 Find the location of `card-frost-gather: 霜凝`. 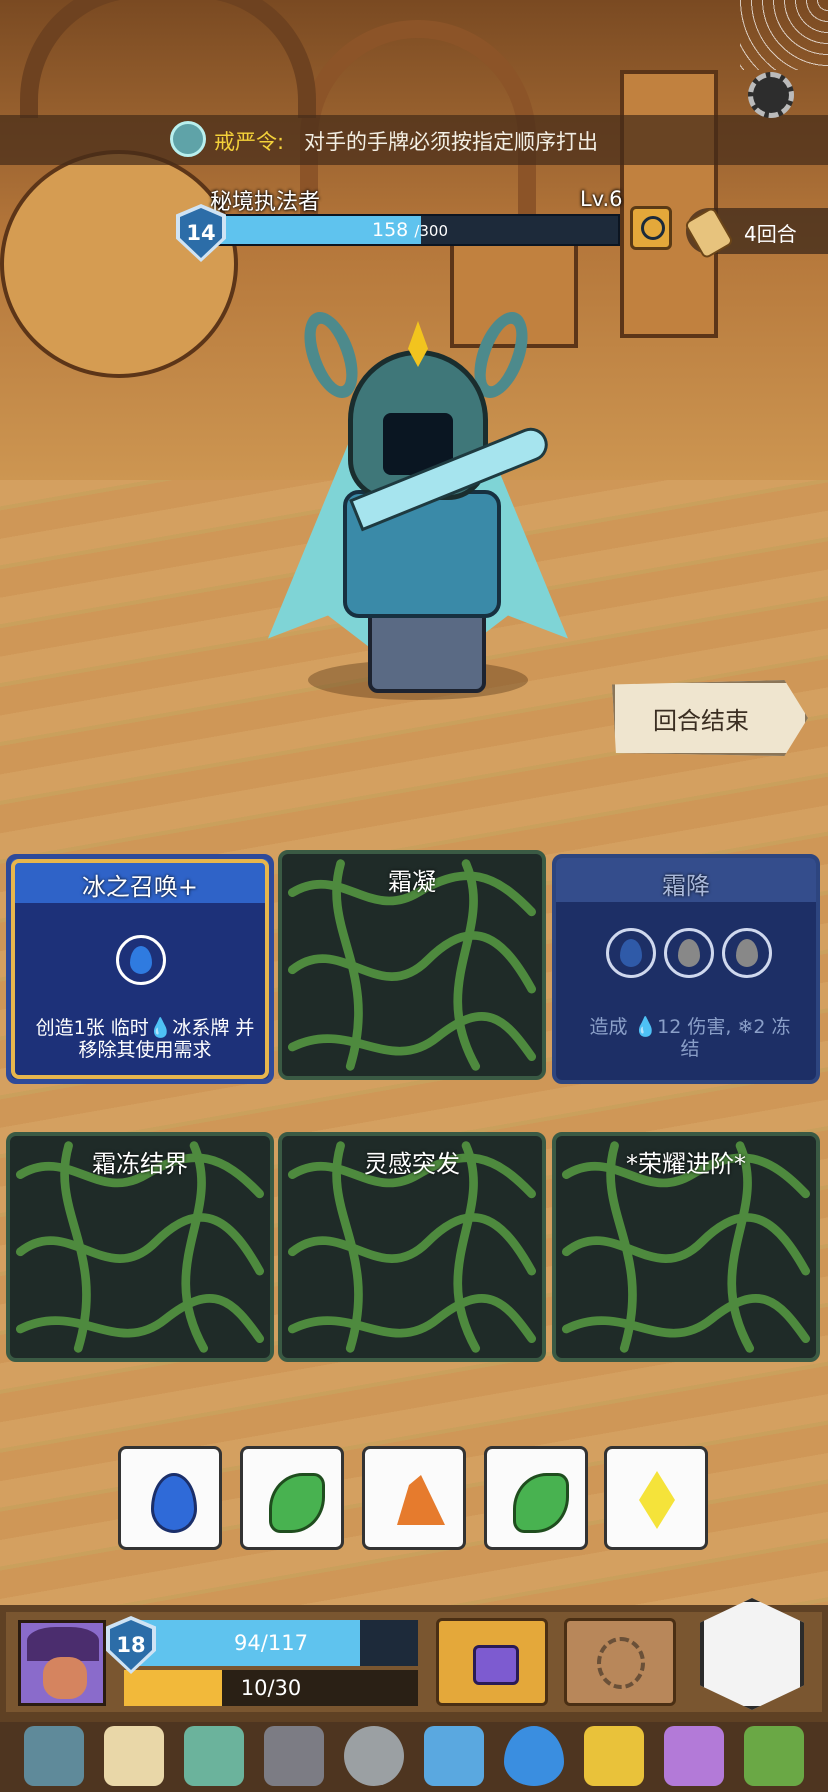

card-frost-gather: 霜凝 is located at coordinates (412, 965).